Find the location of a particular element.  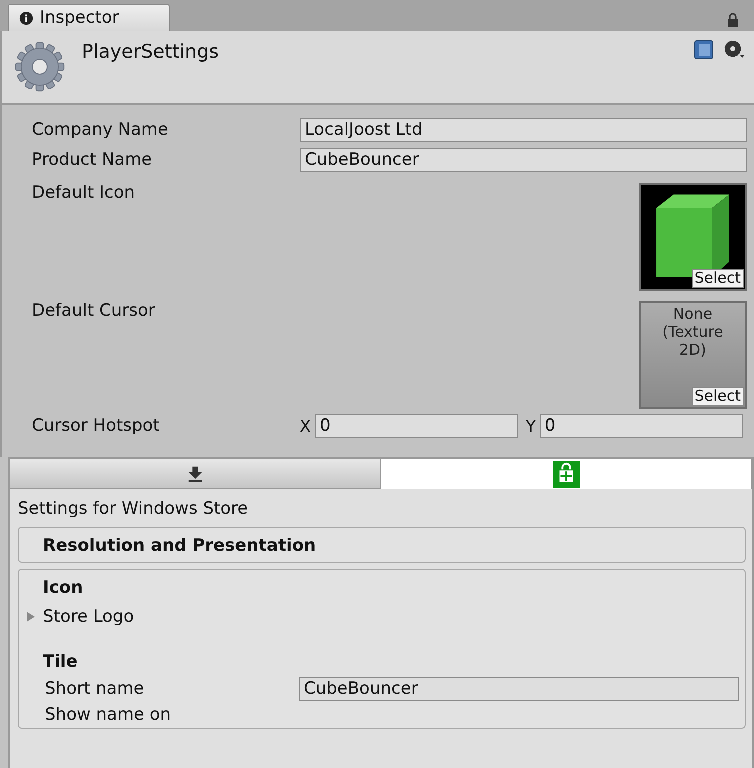

object-title: PlayerSettings is located at coordinates (151, 52).